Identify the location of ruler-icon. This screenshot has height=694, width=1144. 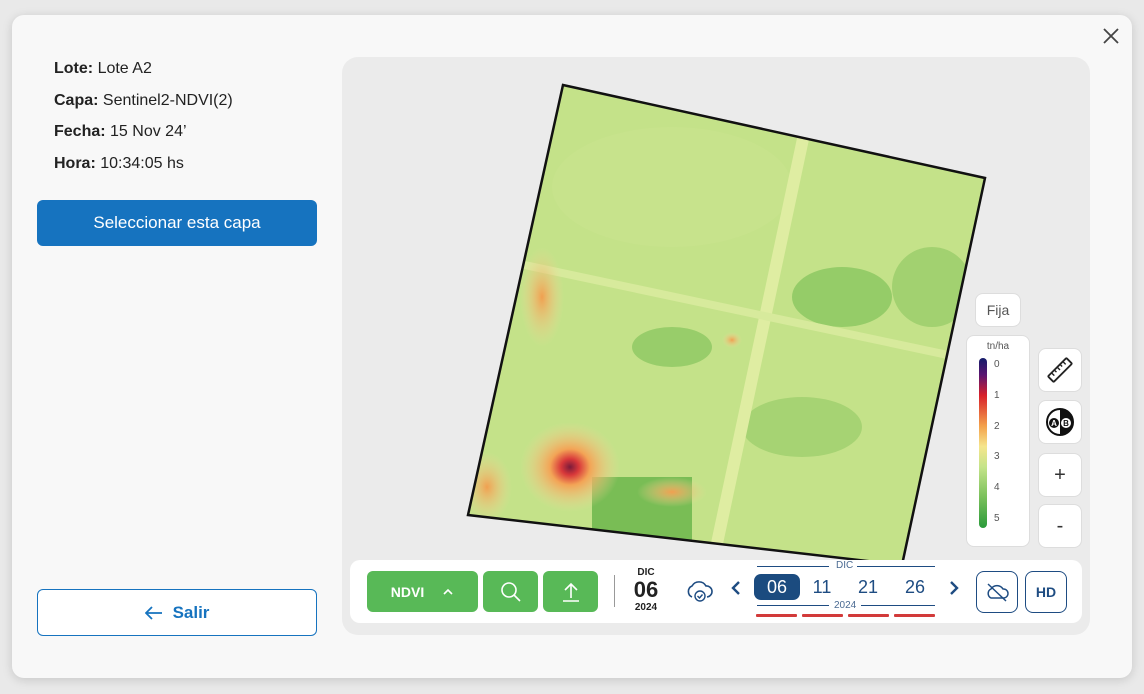
(1060, 370).